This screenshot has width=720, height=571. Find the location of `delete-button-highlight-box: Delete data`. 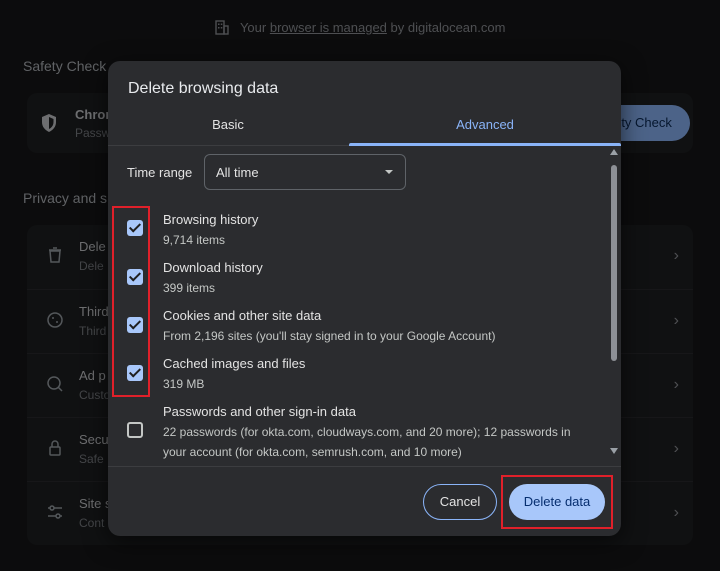

delete-button-highlight-box: Delete data is located at coordinates (557, 502).